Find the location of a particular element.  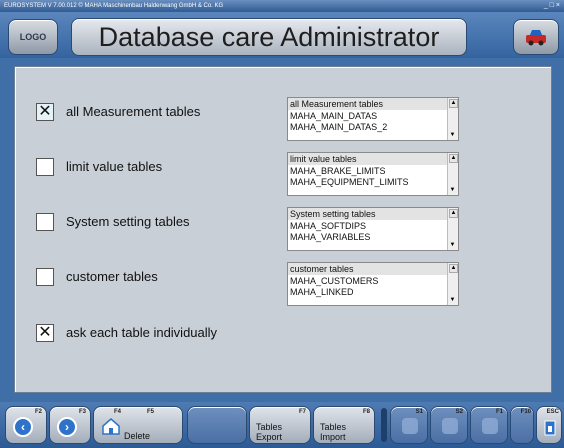

help-key-f1: F1 is located at coordinates (489, 425).